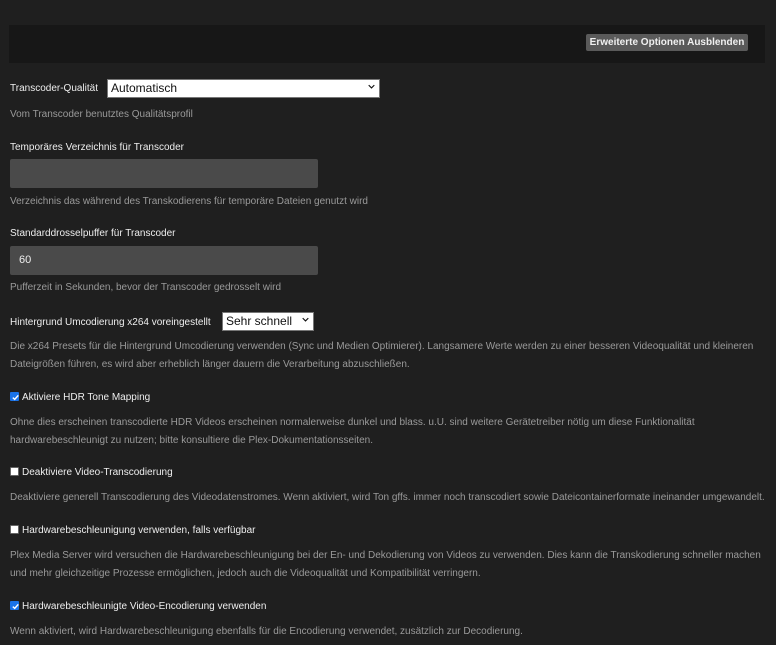 Image resolution: width=776 pixels, height=645 pixels. I want to click on transcoder-quality-label: Transcoder-Qualität, so click(54, 88).